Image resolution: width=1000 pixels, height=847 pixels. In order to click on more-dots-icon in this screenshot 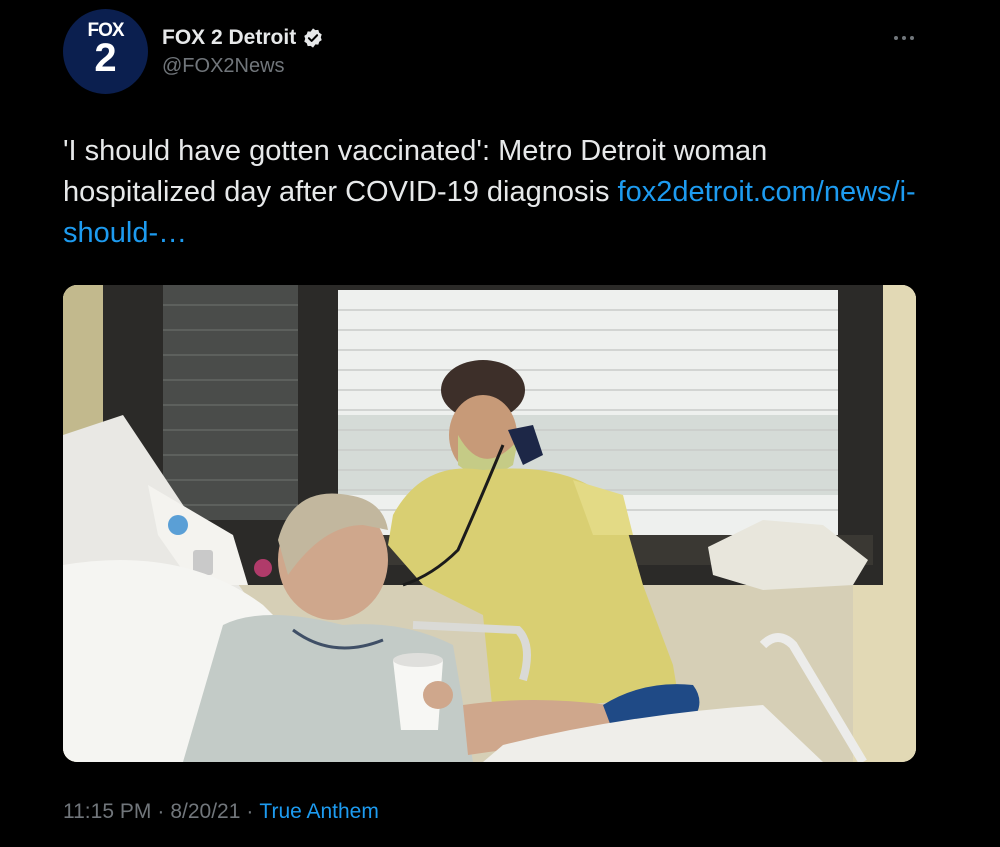, I will do `click(904, 38)`.